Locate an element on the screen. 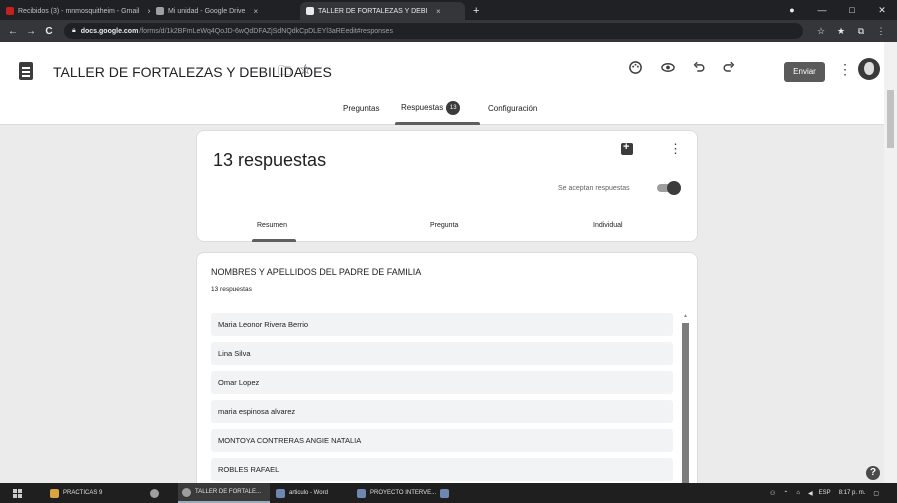  minimize-button: — is located at coordinates (822, 10).